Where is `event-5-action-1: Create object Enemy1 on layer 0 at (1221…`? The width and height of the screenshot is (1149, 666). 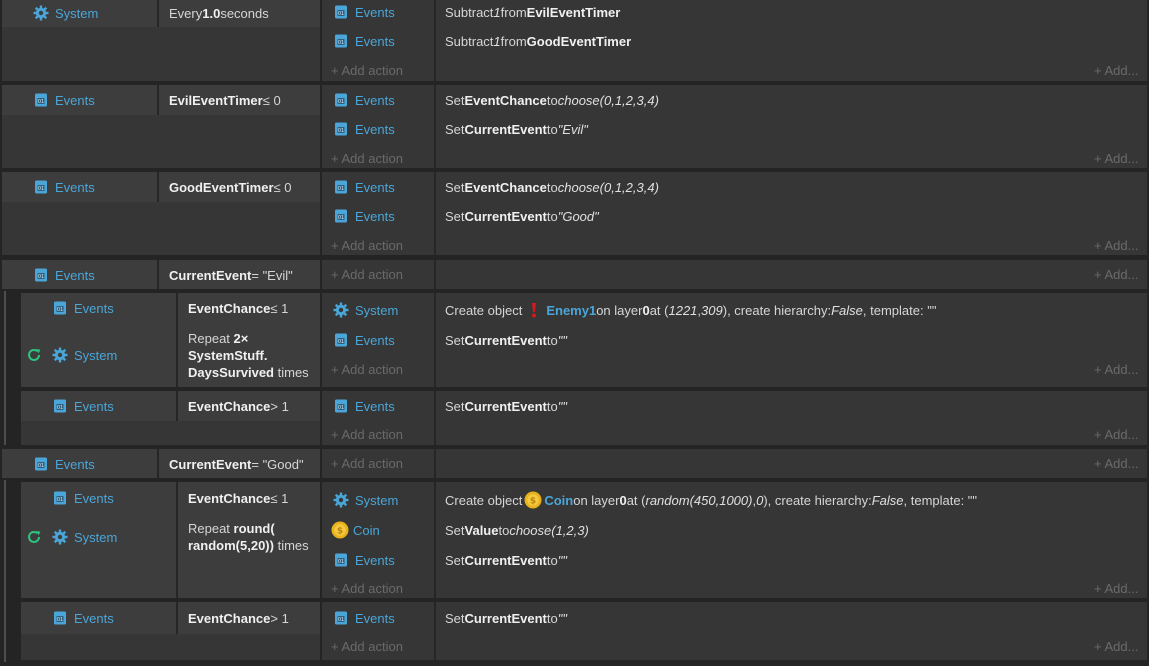 event-5-action-1: Create object Enemy1 on layer 0 at (1221… is located at coordinates (690, 310).